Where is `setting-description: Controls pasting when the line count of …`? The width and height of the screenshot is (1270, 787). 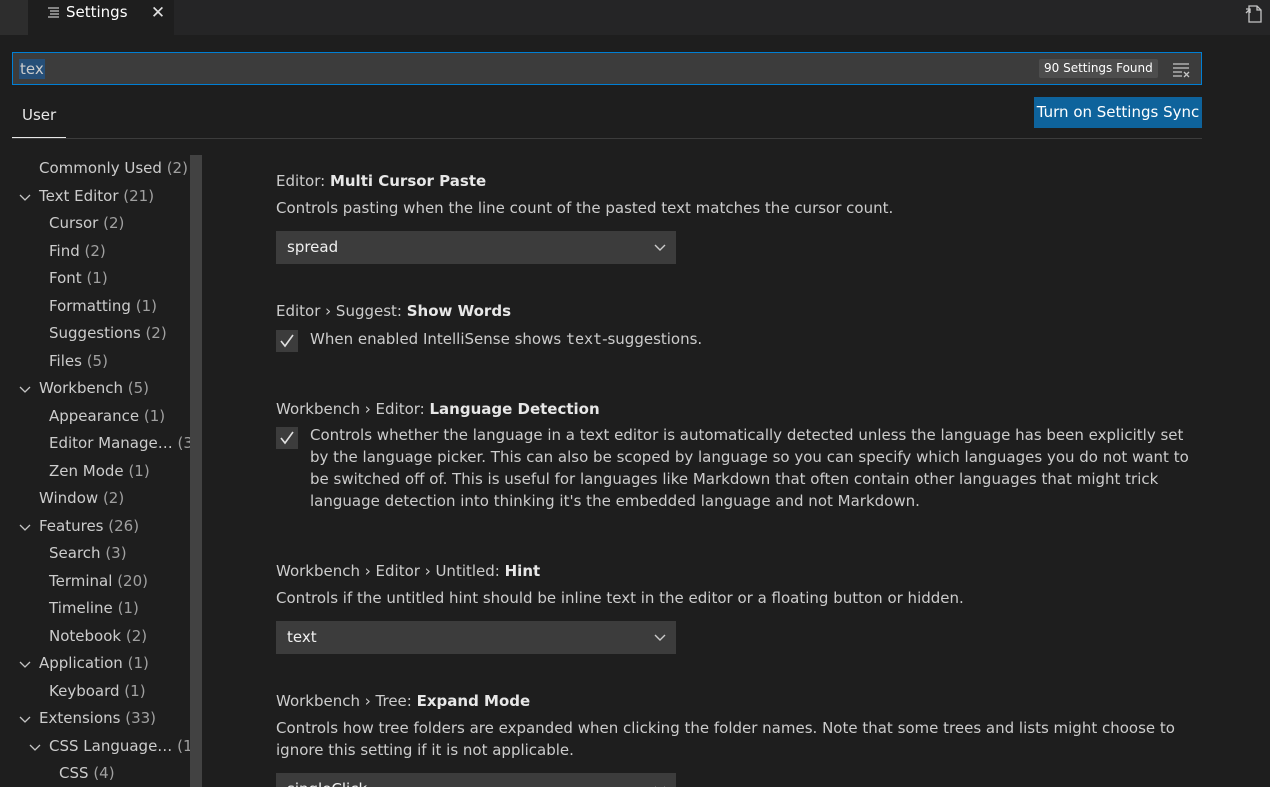
setting-description: Controls pasting when the line count of … is located at coordinates (585, 208).